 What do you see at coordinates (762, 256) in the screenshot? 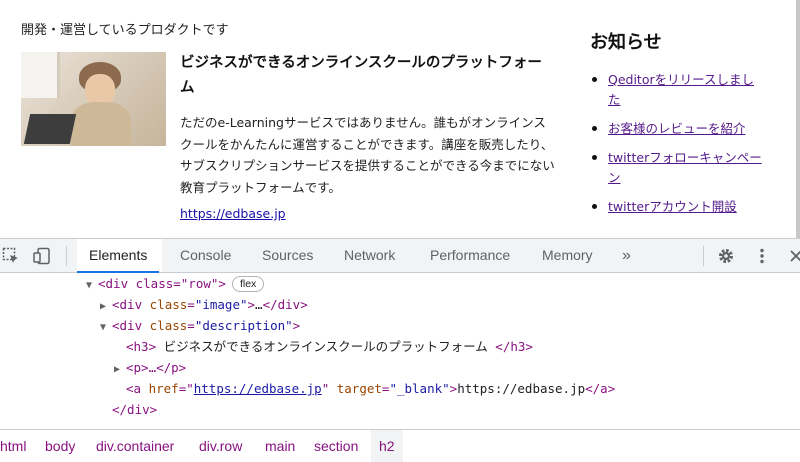
I see `kebab-menu-icon` at bounding box center [762, 256].